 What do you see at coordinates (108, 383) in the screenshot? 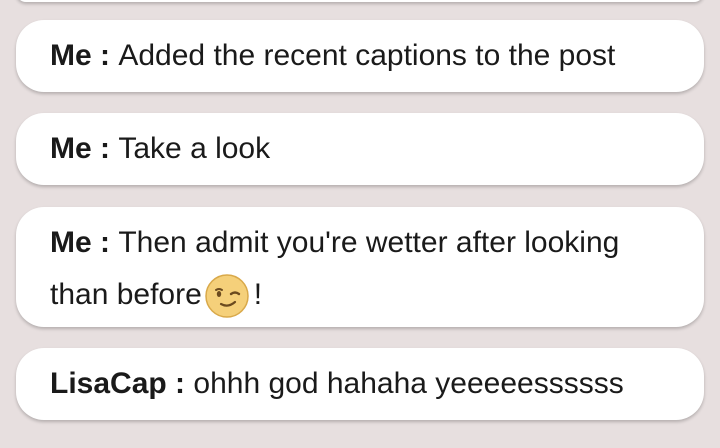
I see `message-sender: LisaCap` at bounding box center [108, 383].